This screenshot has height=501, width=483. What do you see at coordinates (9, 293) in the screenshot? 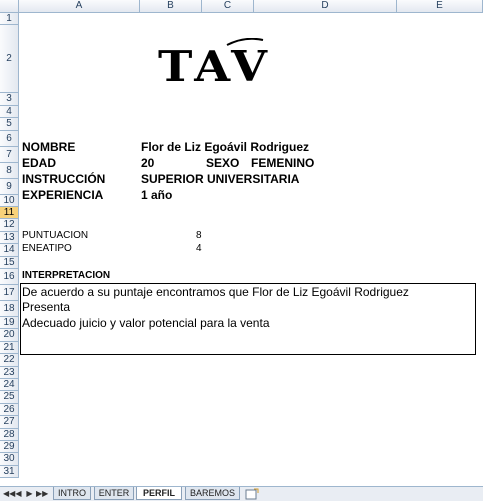
I see `row-header-17: 17` at bounding box center [9, 293].